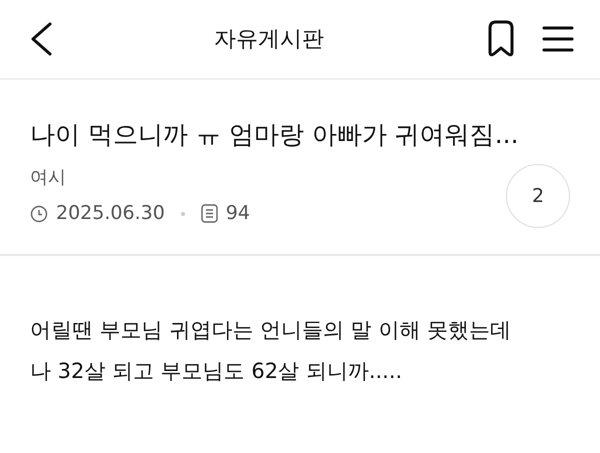 This screenshot has width=600, height=453. What do you see at coordinates (269, 39) in the screenshot?
I see `header-title: 자유게시판` at bounding box center [269, 39].